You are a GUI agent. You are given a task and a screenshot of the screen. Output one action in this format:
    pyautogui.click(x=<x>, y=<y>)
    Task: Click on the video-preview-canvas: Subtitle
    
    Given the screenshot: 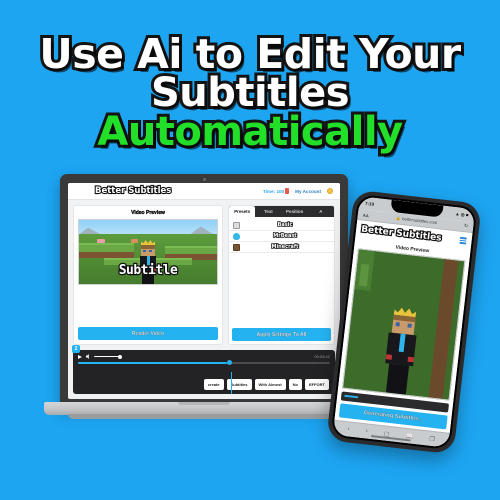 What is the action you would take?
    pyautogui.click(x=148, y=252)
    